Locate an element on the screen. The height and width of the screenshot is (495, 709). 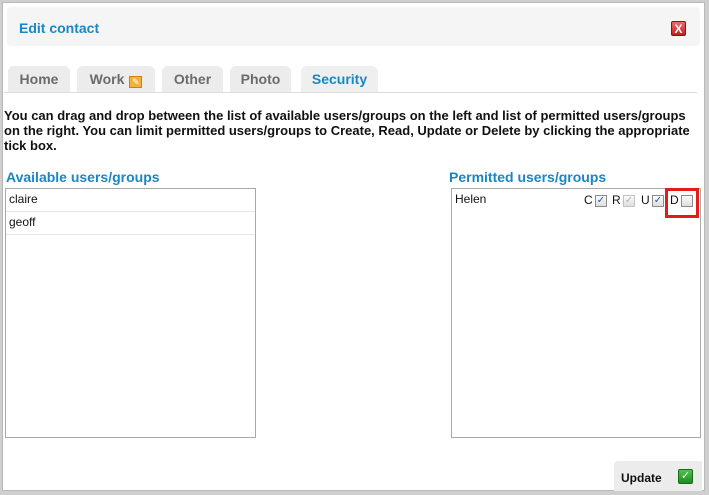
dialog-titlebar: Edit contact X is located at coordinates (353, 26).